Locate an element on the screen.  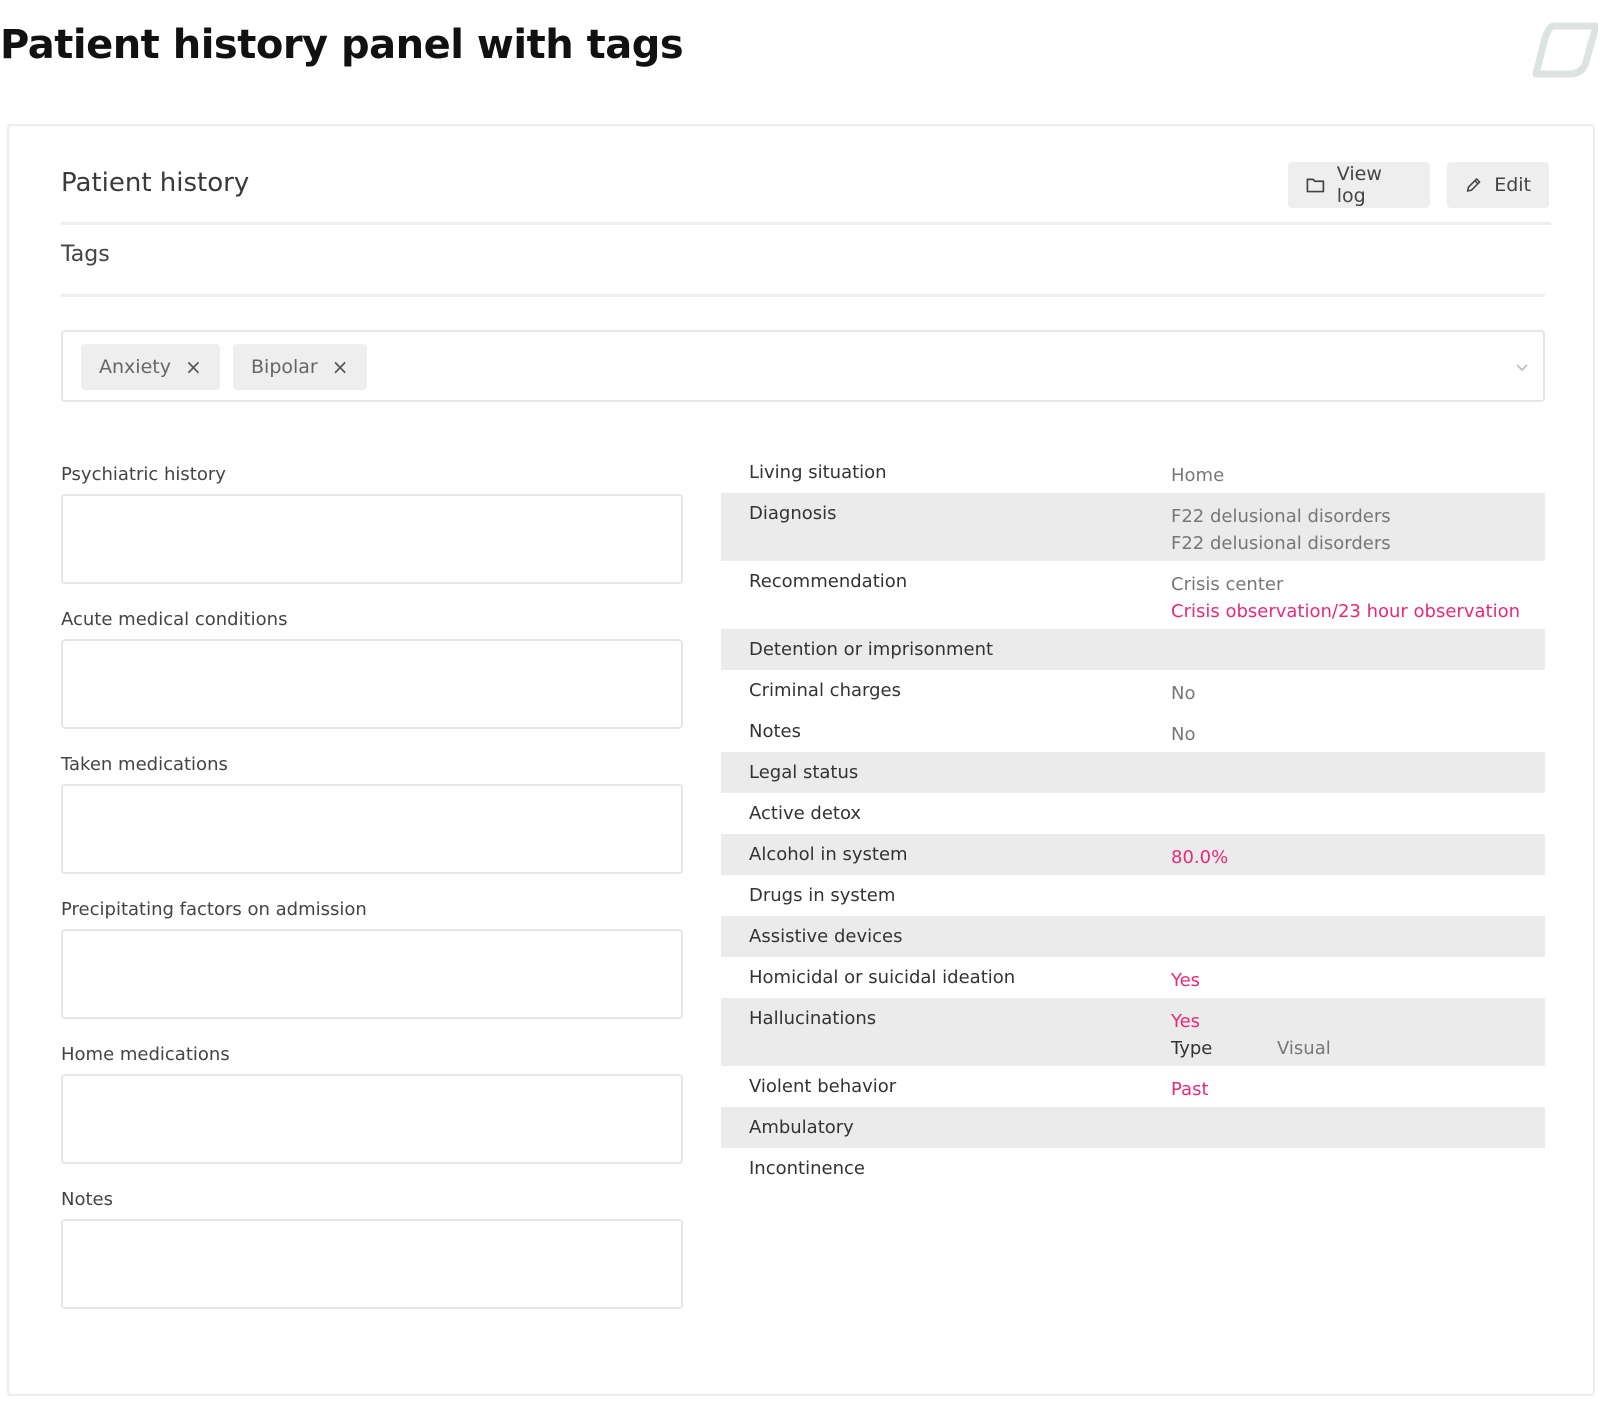
home-medications-field is located at coordinates (372, 1119).